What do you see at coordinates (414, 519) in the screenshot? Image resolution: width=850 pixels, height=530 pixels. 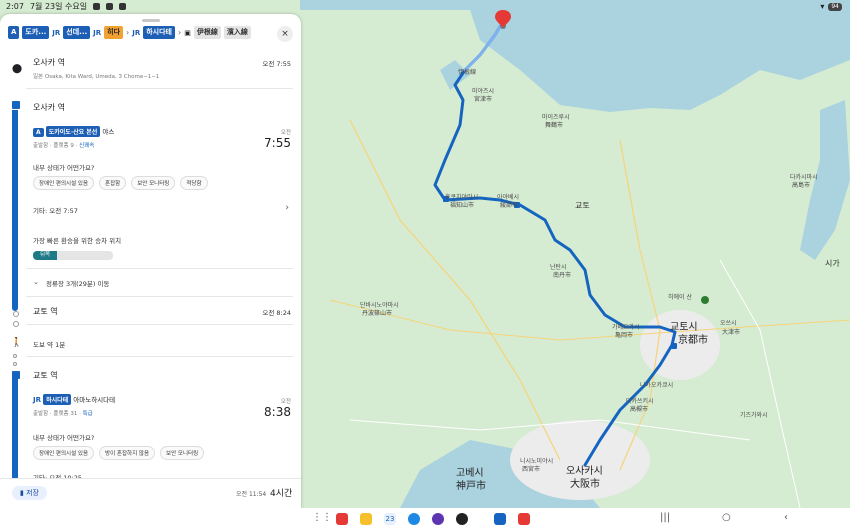 I see `messages-app-icon` at bounding box center [414, 519].